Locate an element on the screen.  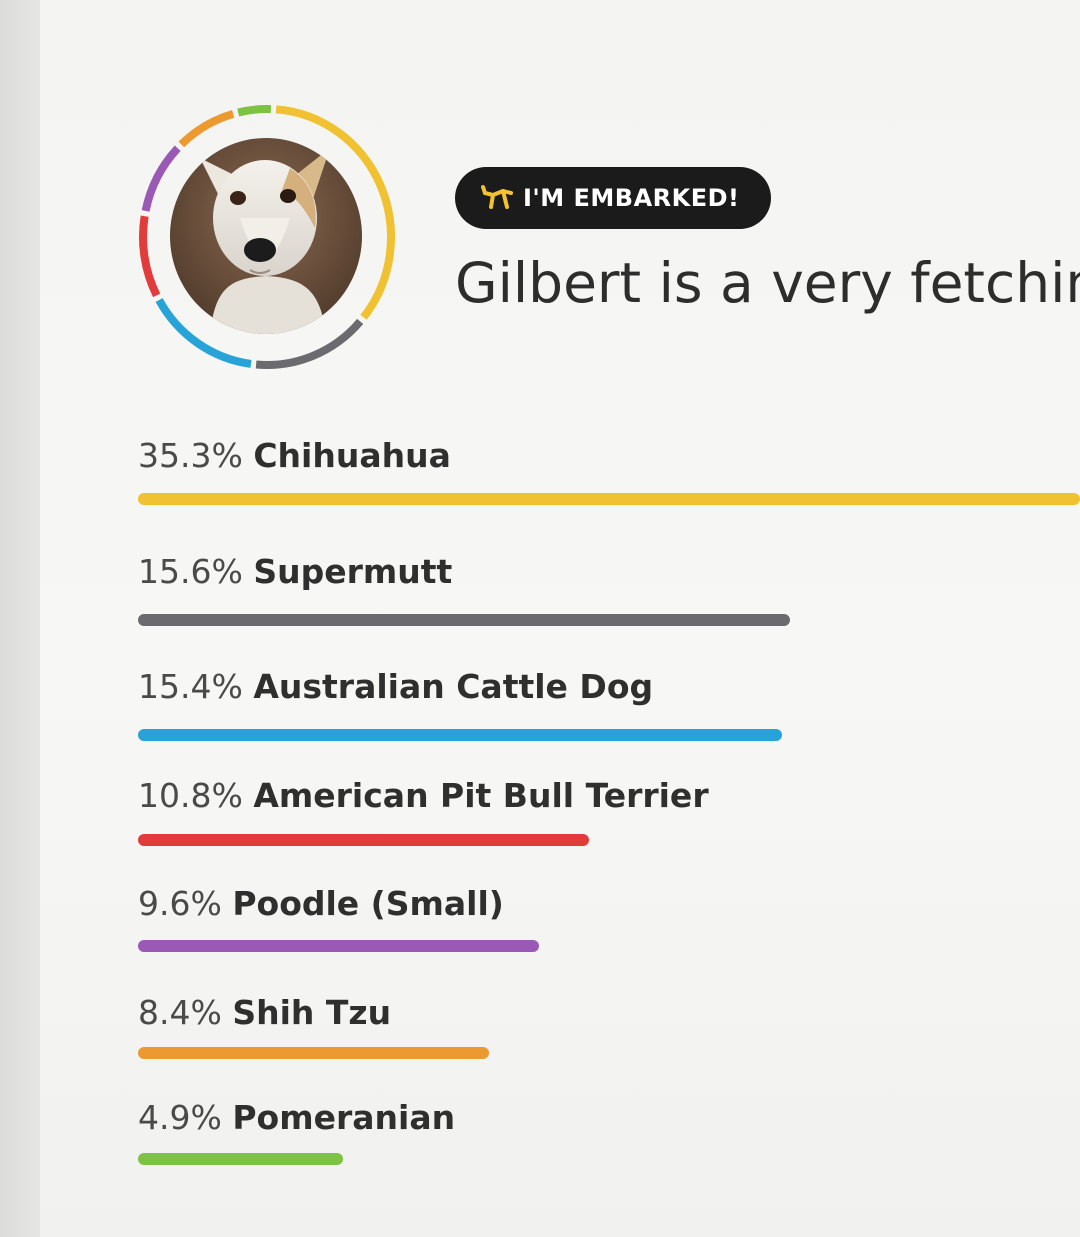
breed-name: Australian Cattle Dog is located at coordinates (453, 686).